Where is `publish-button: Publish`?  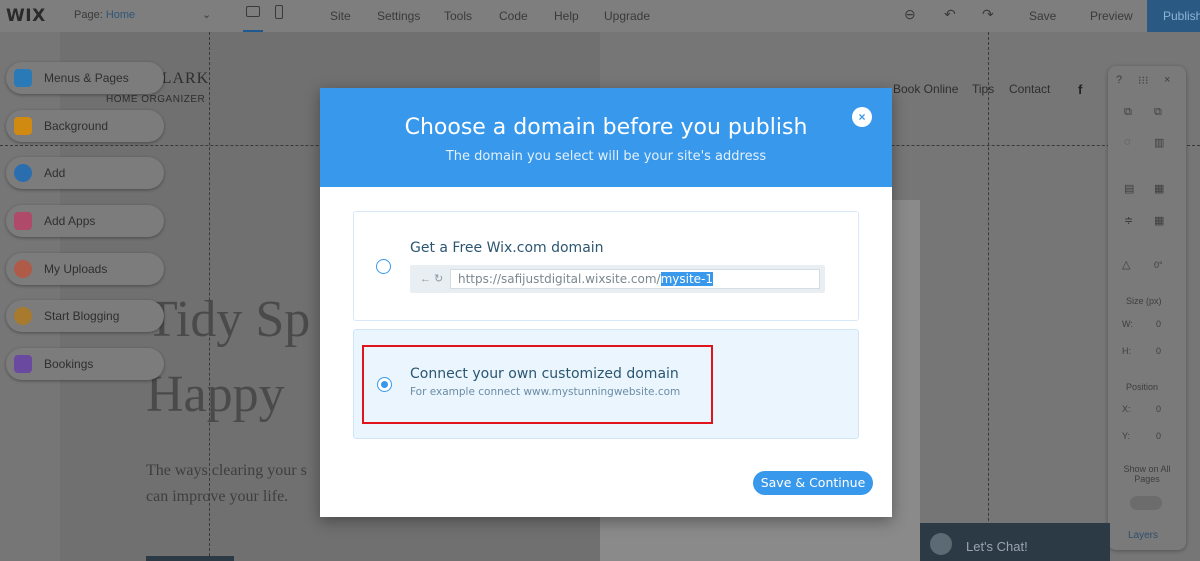 publish-button: Publish is located at coordinates (1173, 16).